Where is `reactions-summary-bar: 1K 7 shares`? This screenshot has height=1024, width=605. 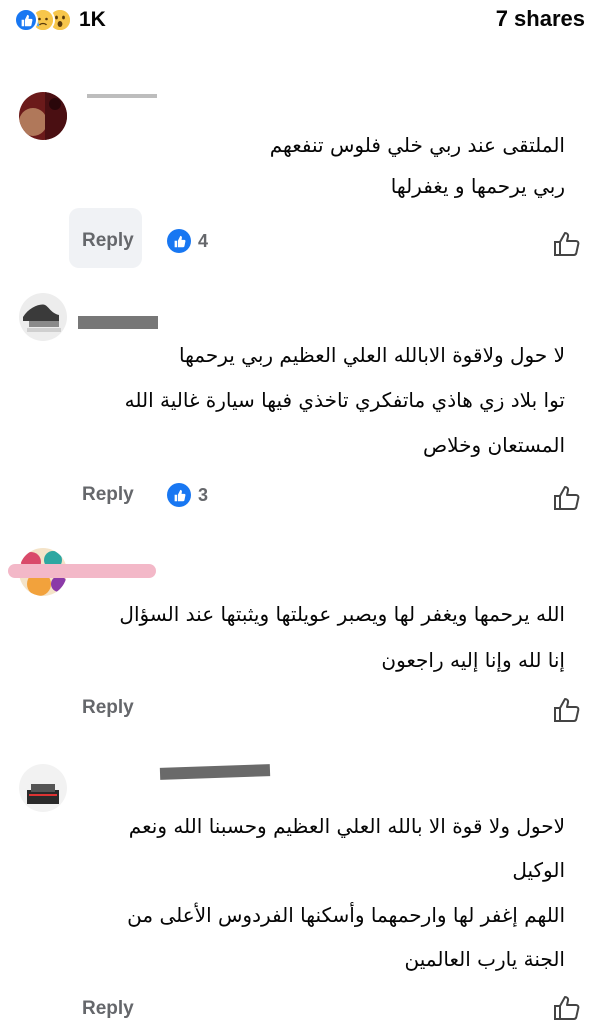
reactions-summary-bar: 1K 7 shares is located at coordinates (302, 21).